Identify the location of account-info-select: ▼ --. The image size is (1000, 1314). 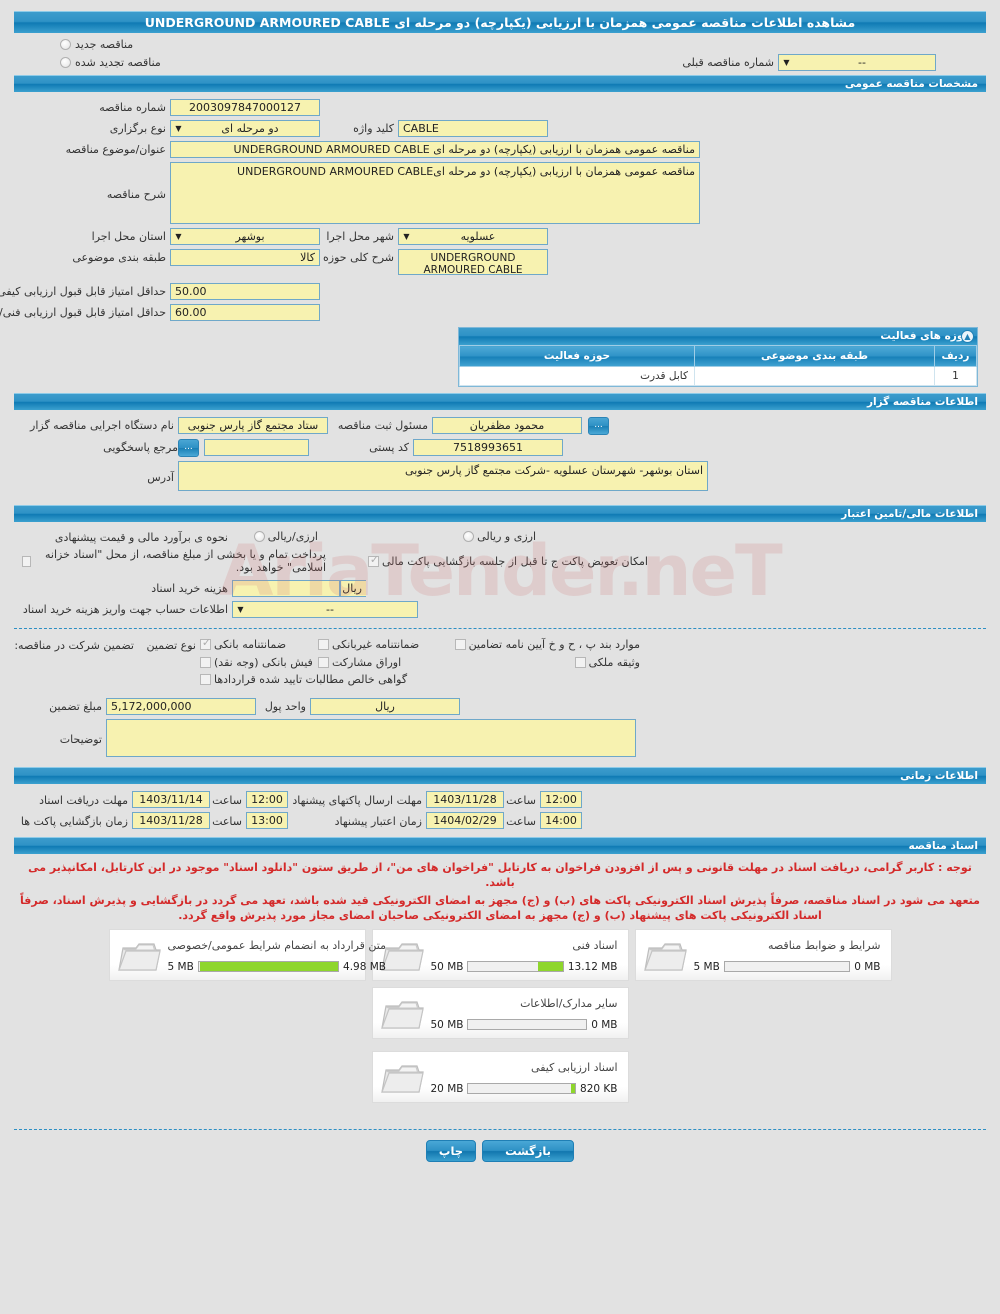
(325, 609).